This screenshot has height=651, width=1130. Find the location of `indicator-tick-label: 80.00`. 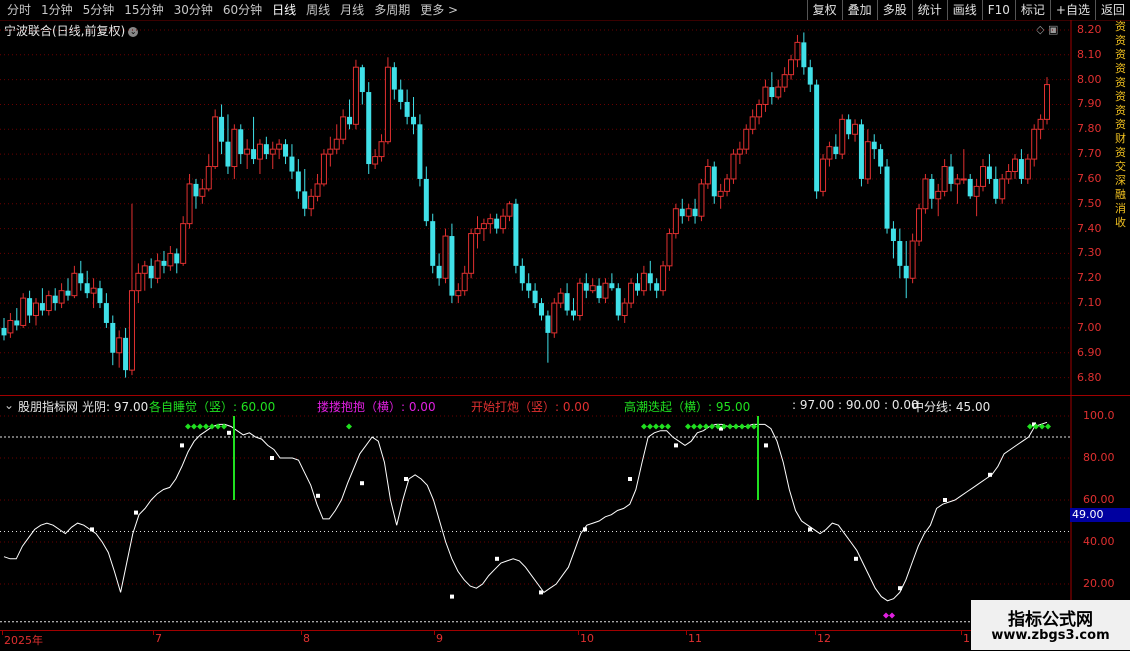

indicator-tick-label: 80.00 is located at coordinates (1099, 457).